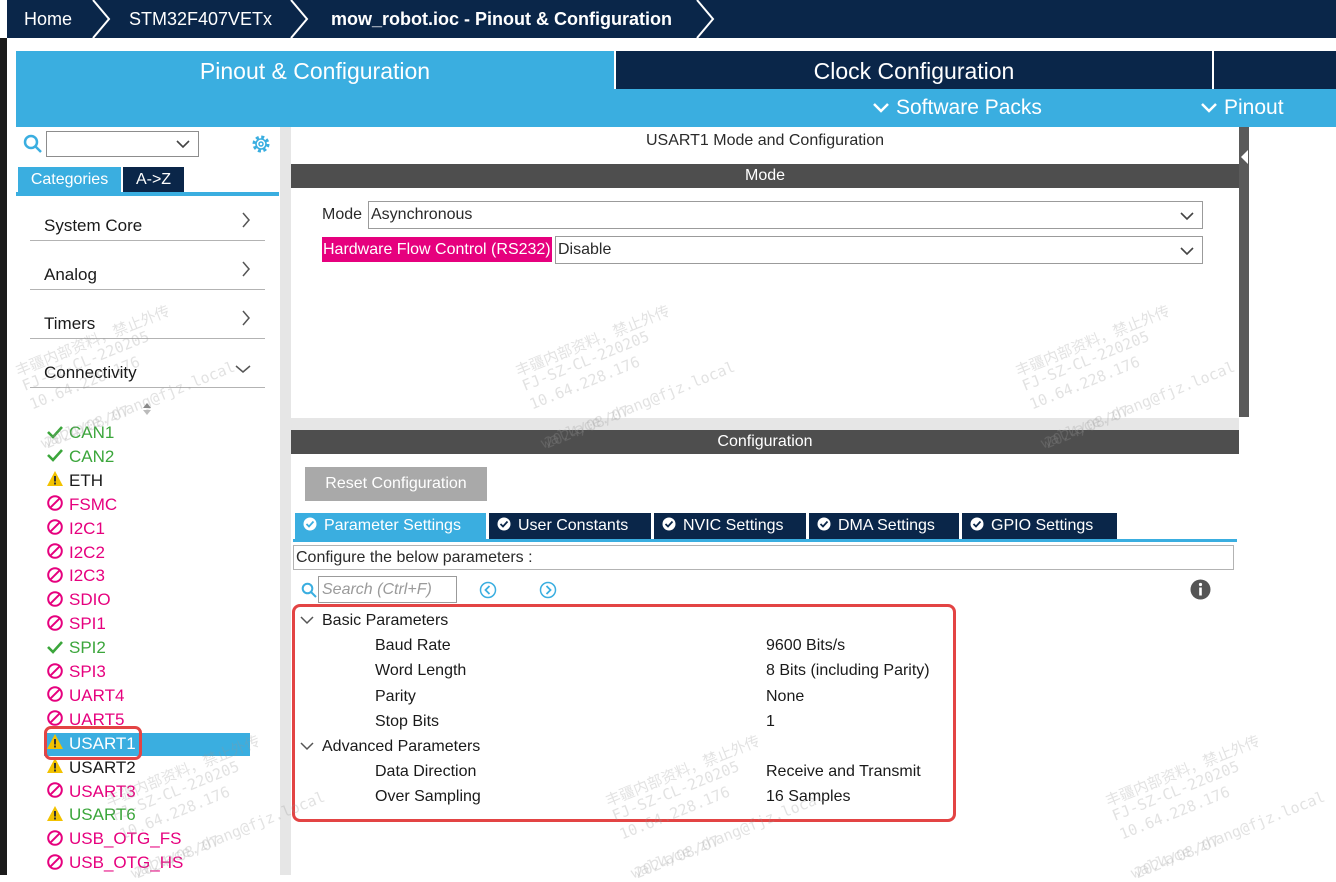  Describe the element at coordinates (87, 552) in the screenshot. I see `peripheral-label: I2C2` at that location.